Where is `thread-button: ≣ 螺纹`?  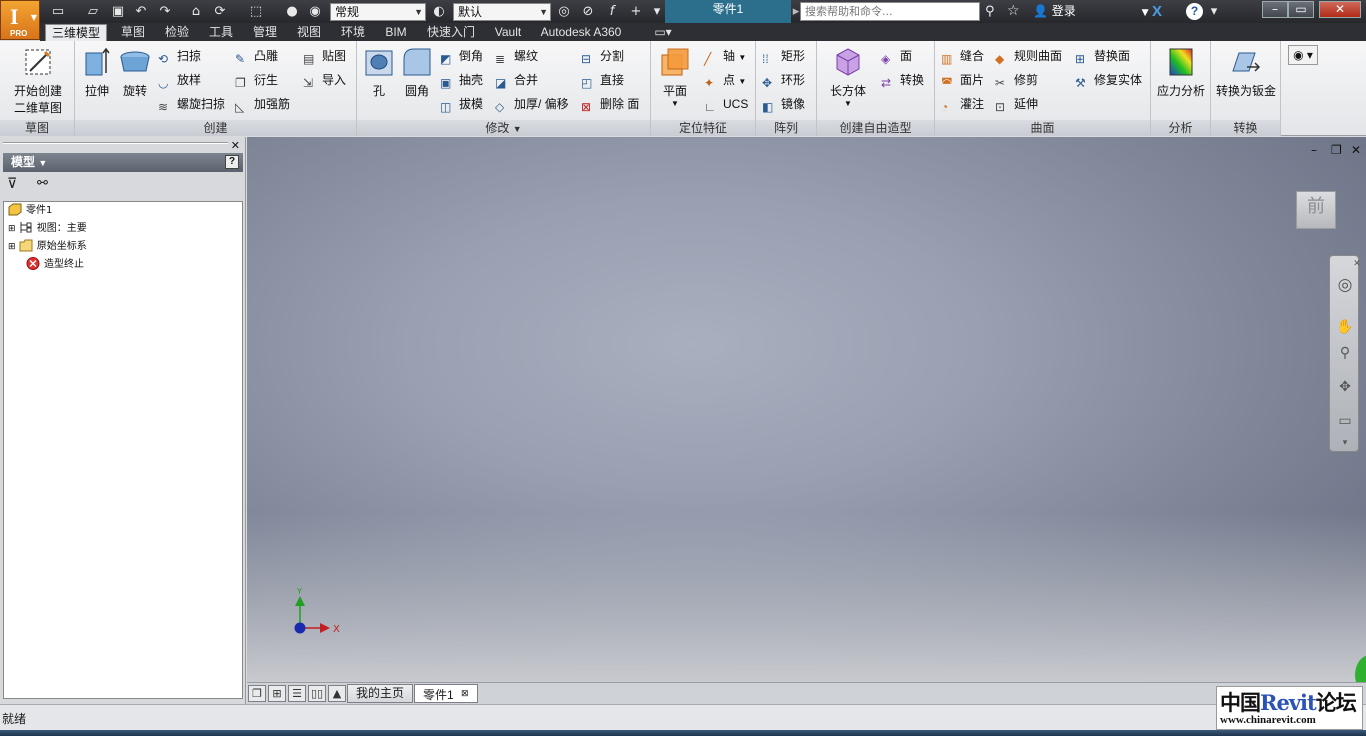
thread-button: ≣ 螺纹 is located at coordinates (516, 56).